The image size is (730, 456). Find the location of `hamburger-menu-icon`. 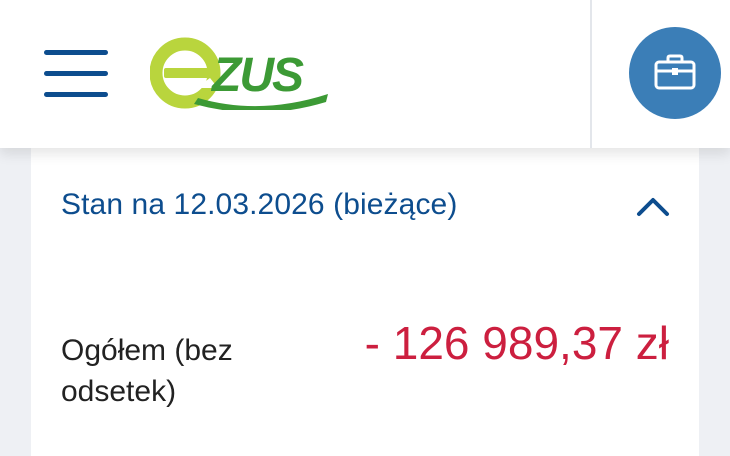

hamburger-menu-icon is located at coordinates (76, 74).